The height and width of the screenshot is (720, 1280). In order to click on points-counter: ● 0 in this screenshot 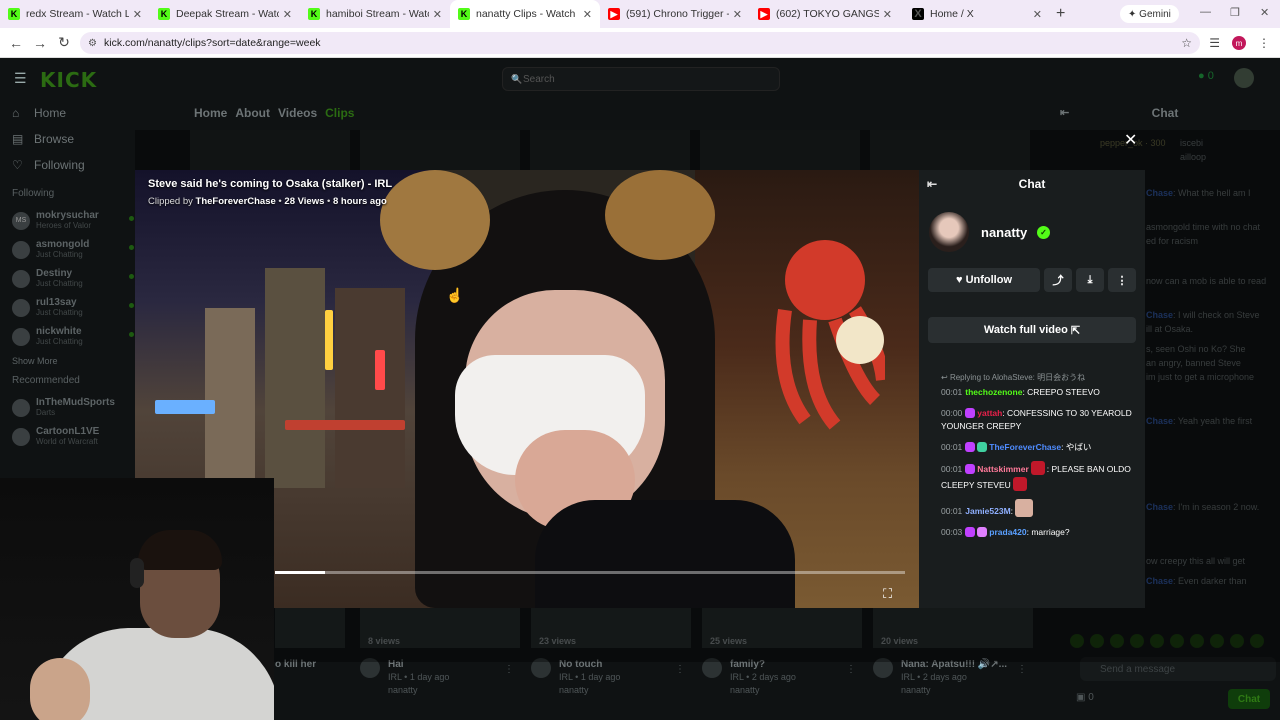, I will do `click(1206, 76)`.